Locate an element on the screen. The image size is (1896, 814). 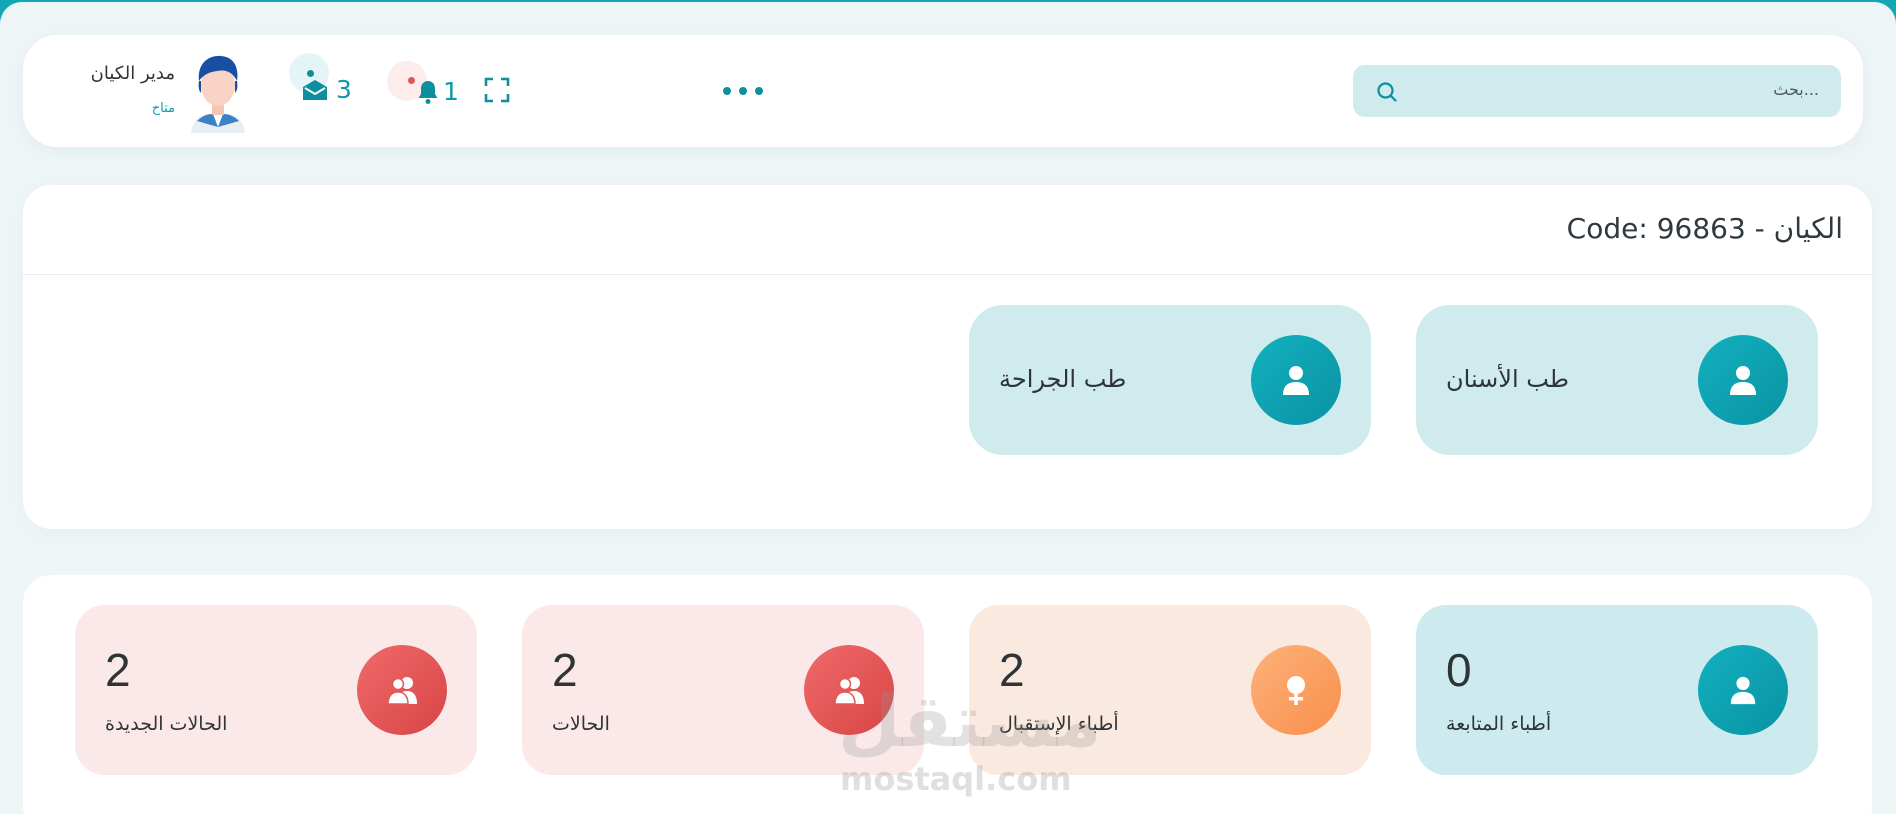
female-icon is located at coordinates (1296, 690).